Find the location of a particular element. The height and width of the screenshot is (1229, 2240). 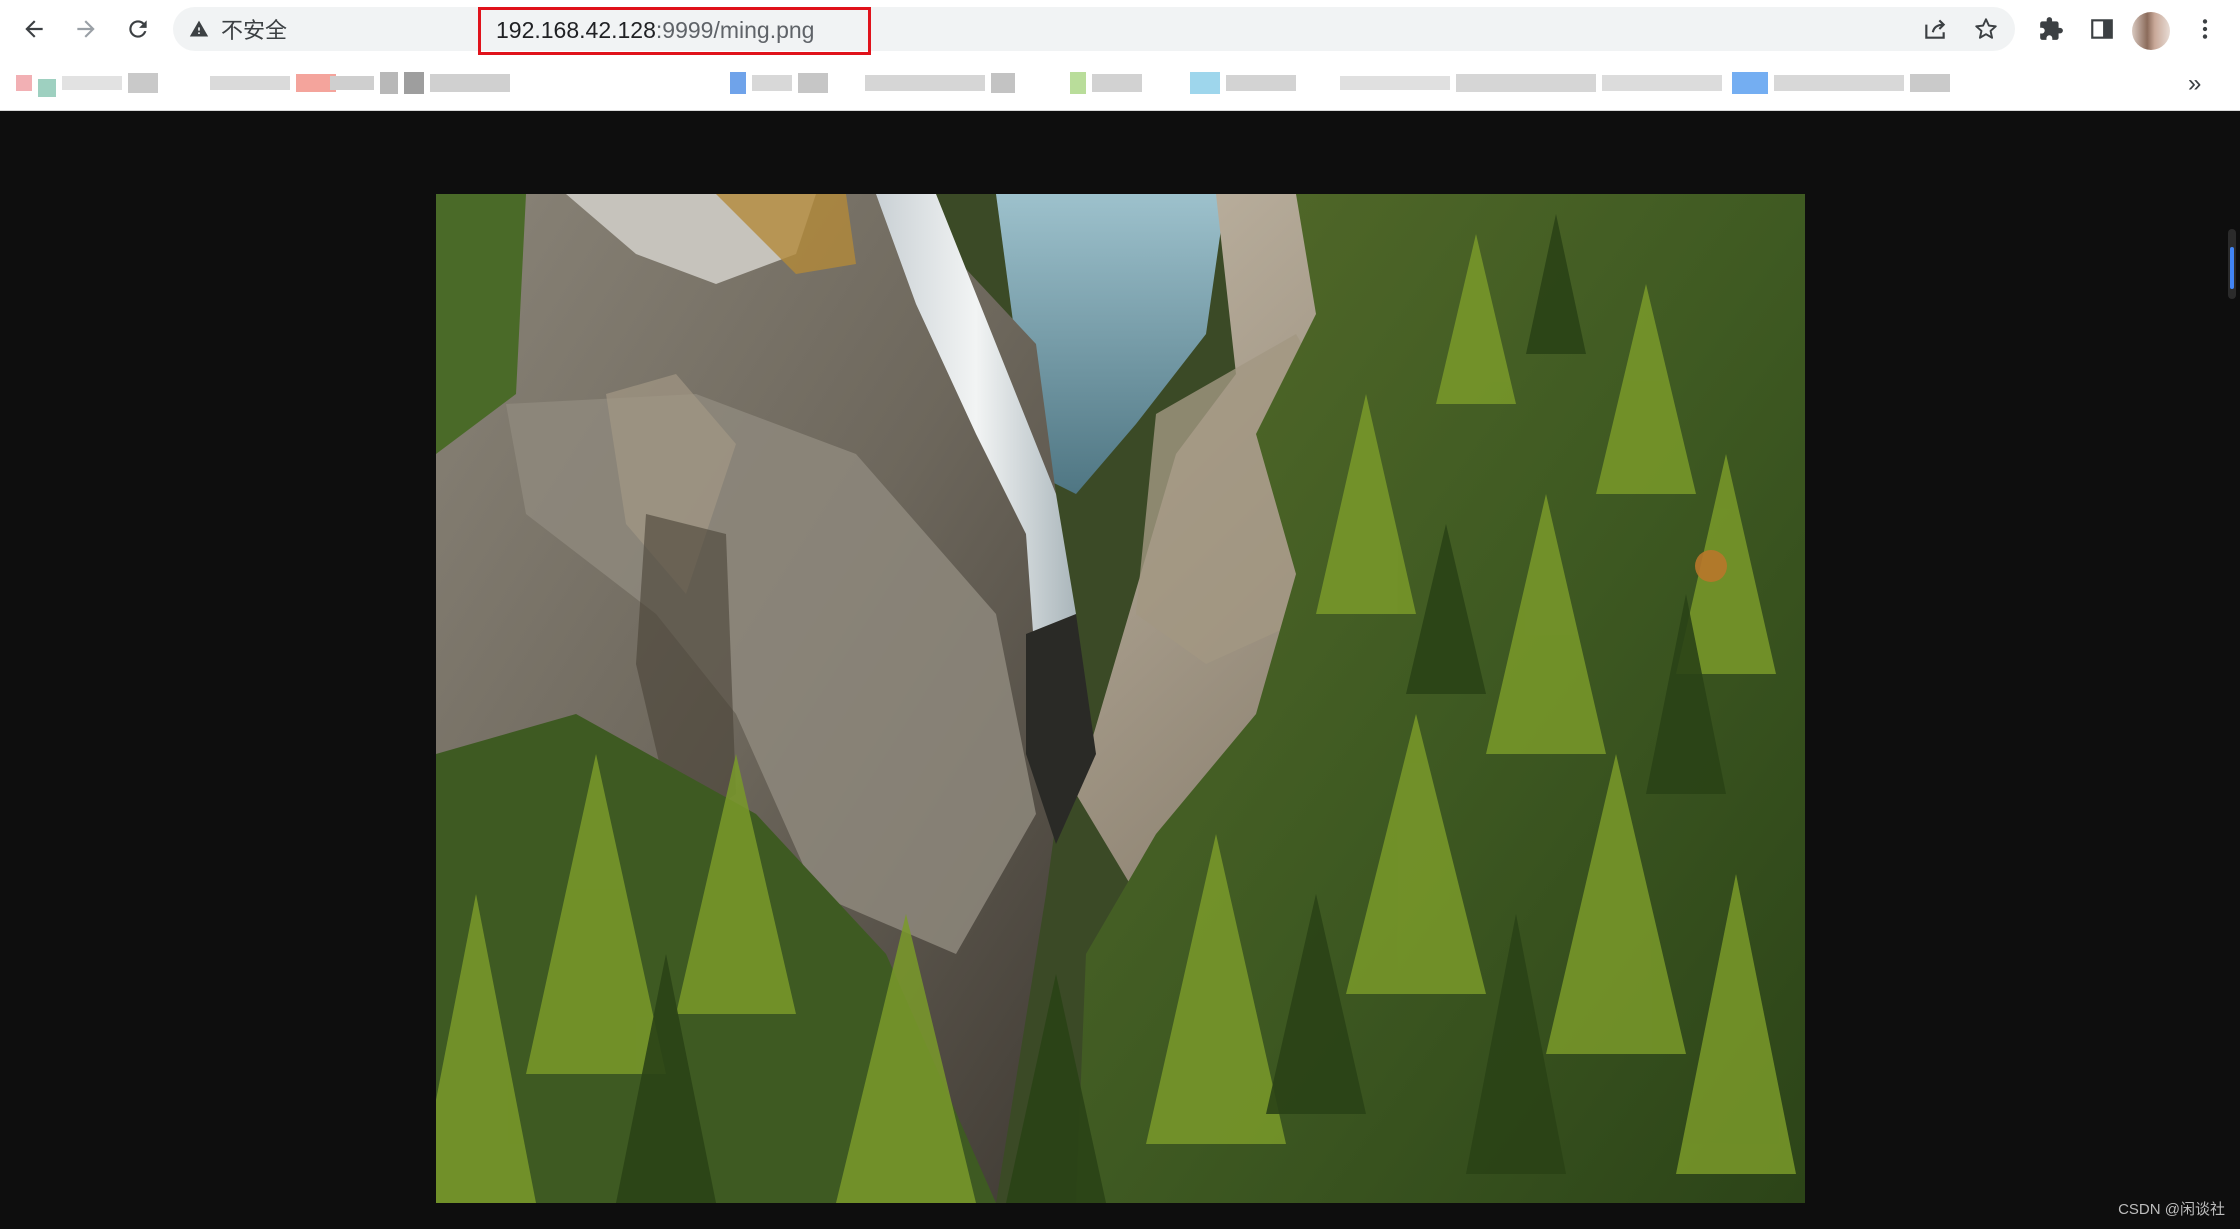

share-button is located at coordinates (1935, 29).